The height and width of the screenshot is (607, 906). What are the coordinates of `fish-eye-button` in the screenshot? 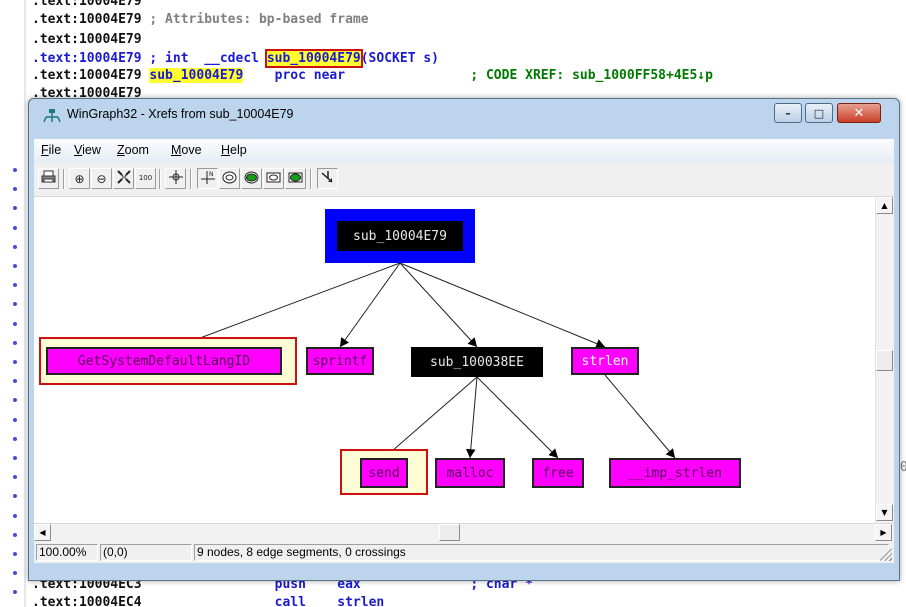 It's located at (229, 178).